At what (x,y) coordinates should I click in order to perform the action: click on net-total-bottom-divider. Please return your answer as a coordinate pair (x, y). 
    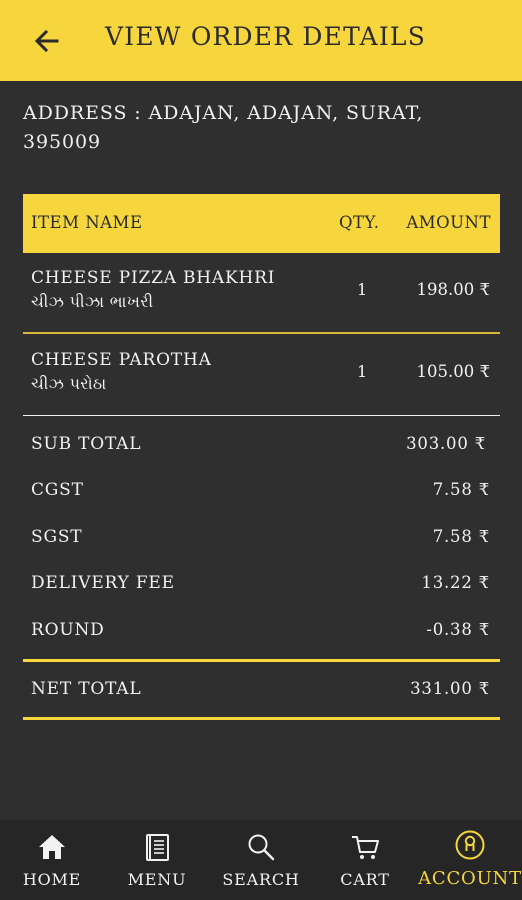
    Looking at the image, I should click on (261, 718).